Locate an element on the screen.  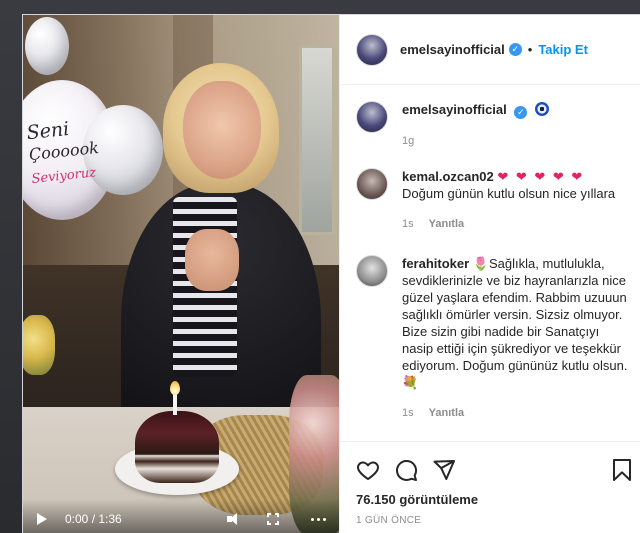
balloon is located at coordinates (47, 46).